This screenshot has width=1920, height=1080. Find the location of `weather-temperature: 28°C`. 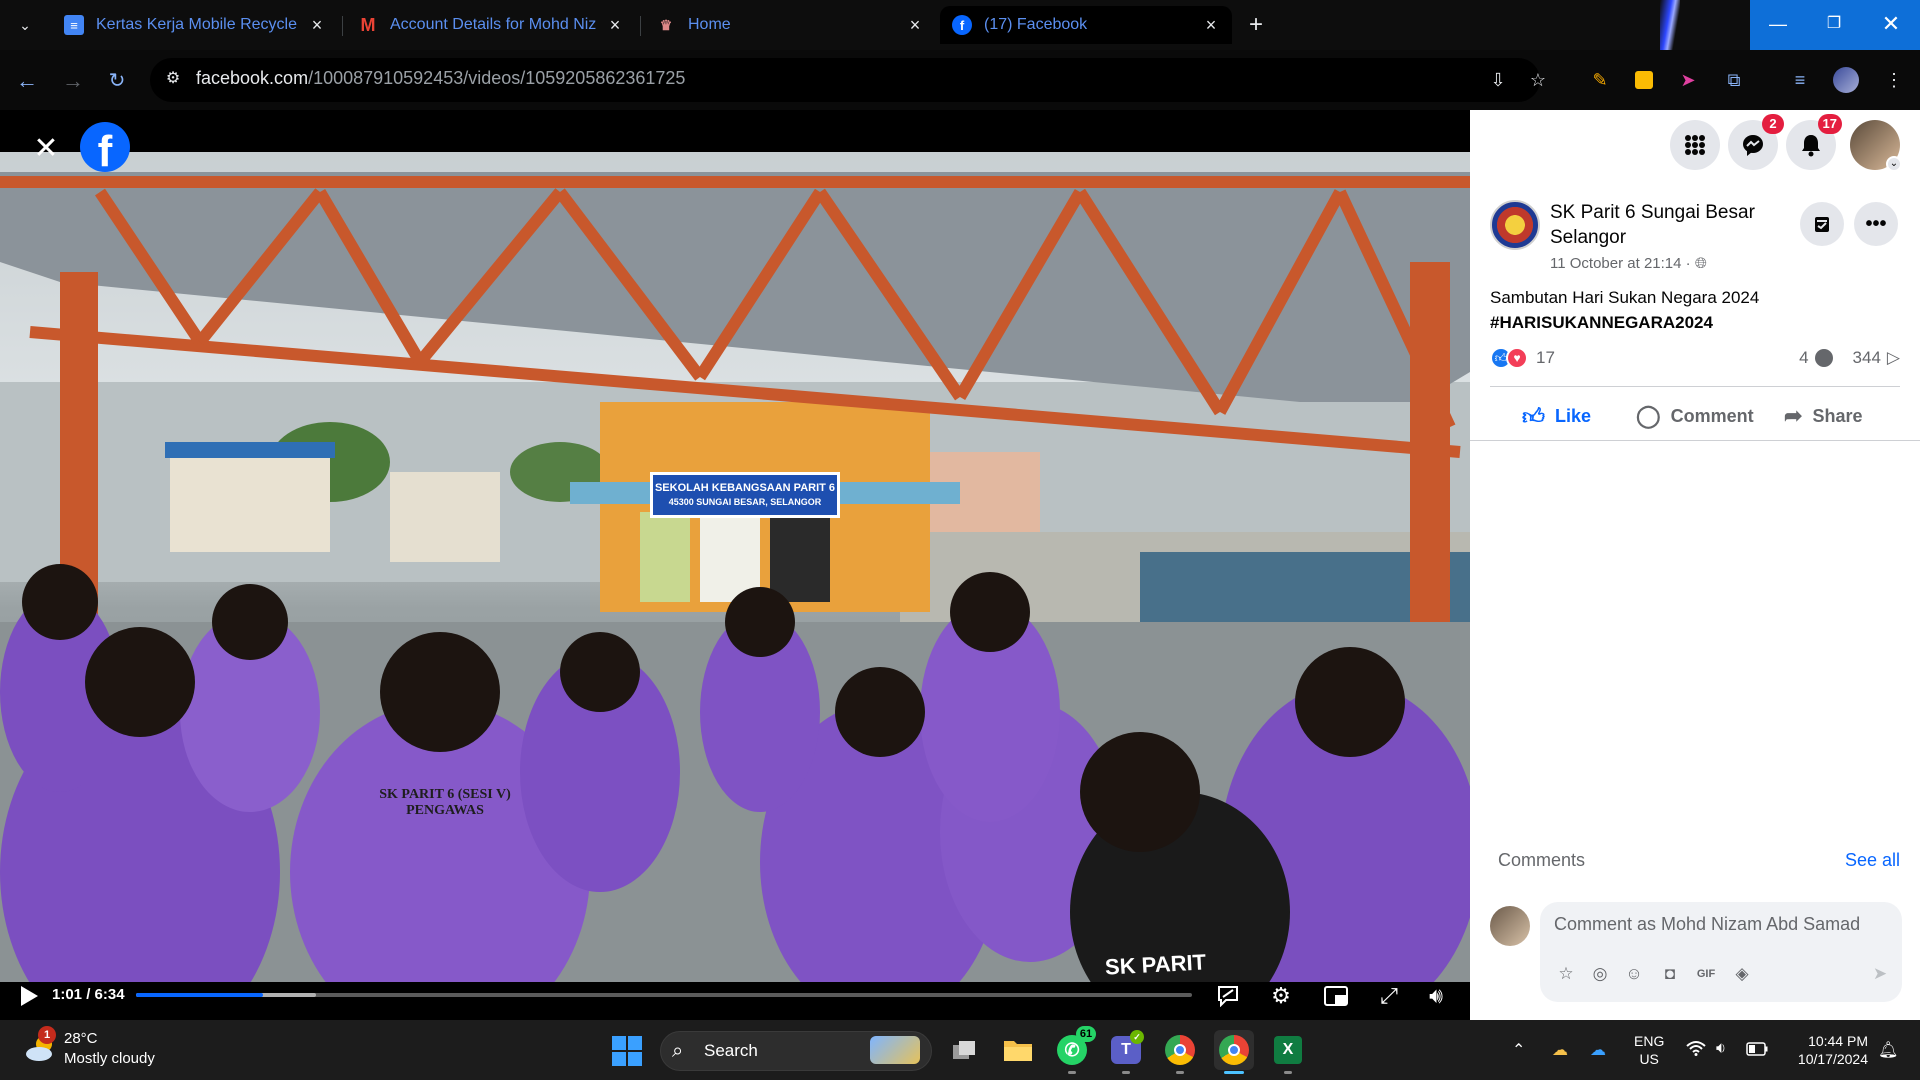

weather-temperature: 28°C is located at coordinates (81, 1038).